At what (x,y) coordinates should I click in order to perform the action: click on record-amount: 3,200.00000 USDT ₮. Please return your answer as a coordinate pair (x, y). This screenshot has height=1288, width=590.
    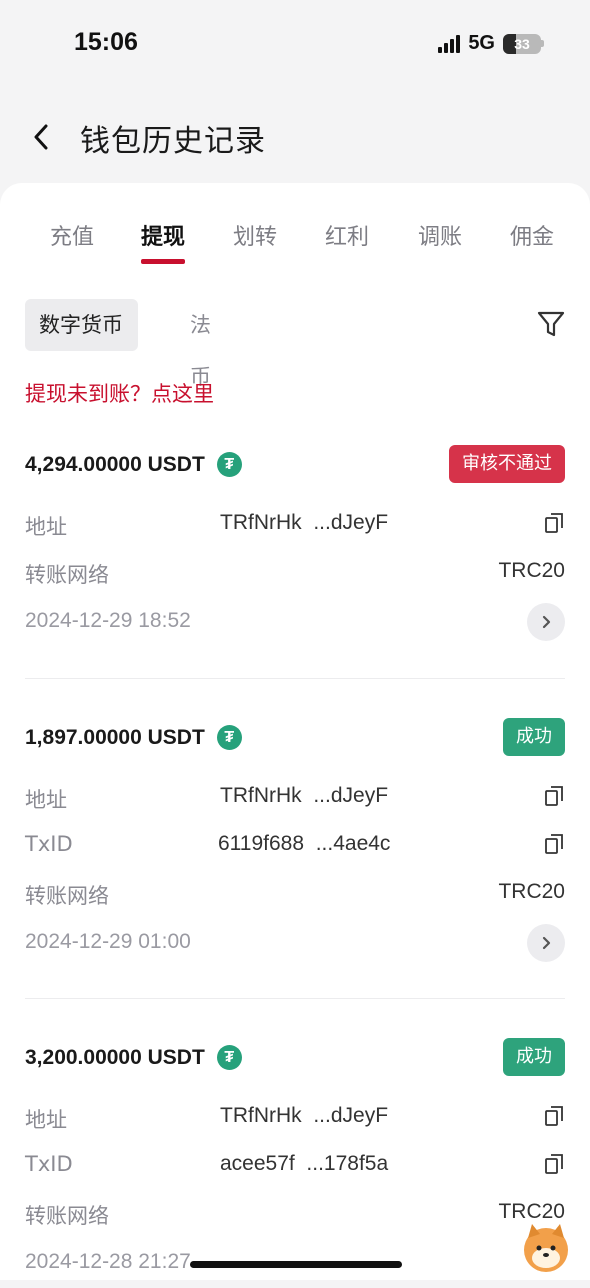
    Looking at the image, I should click on (133, 1057).